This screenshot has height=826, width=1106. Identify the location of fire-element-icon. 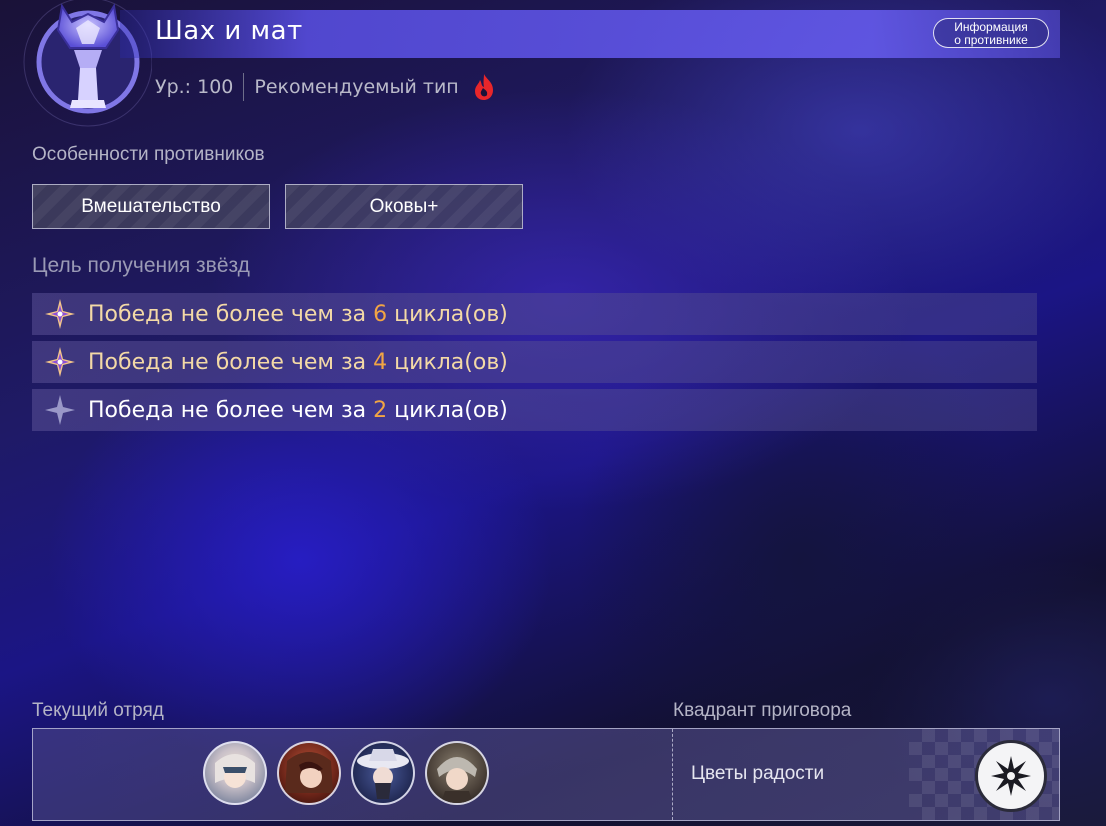
(484, 87).